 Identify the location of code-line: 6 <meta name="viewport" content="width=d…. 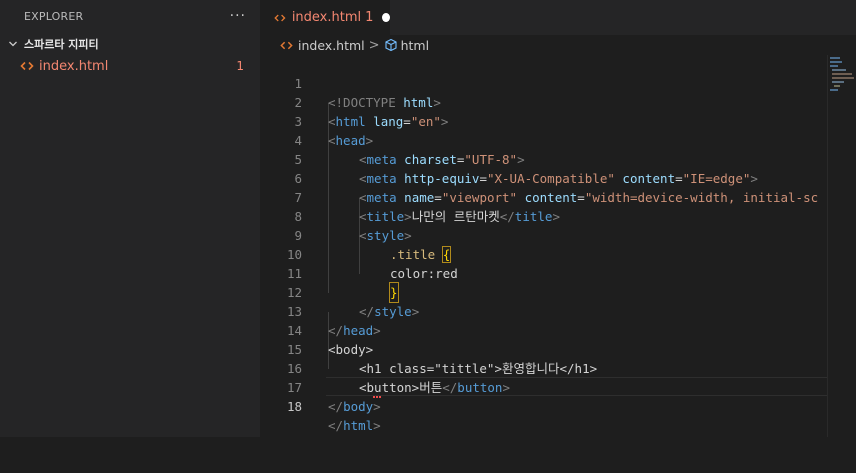
(544, 177).